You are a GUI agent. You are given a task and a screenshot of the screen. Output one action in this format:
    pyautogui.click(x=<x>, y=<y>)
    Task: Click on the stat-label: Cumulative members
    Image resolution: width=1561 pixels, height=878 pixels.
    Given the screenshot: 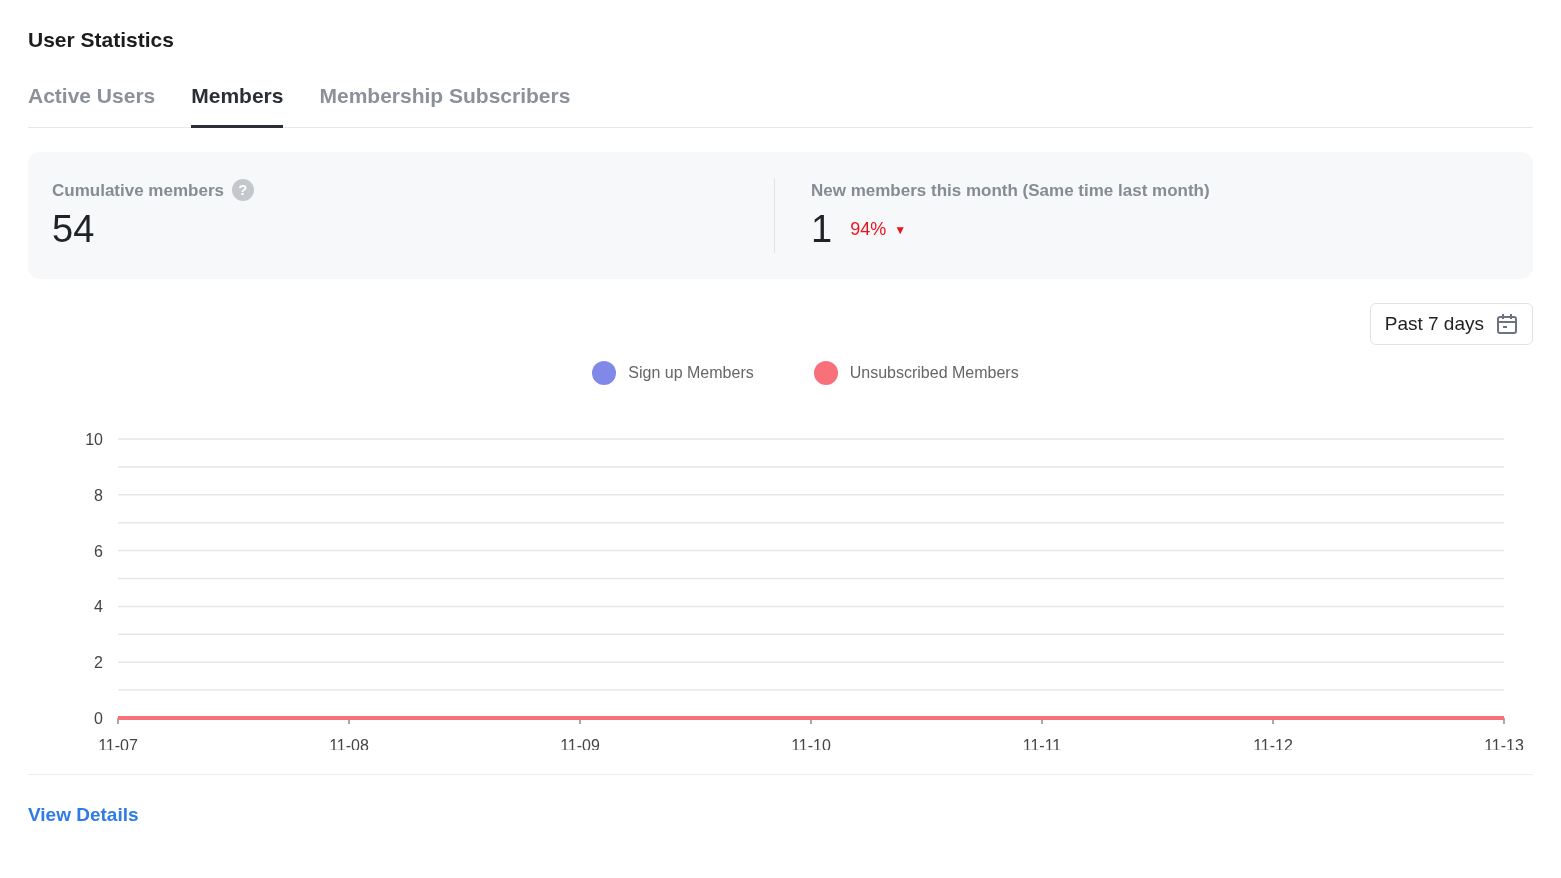 What is the action you would take?
    pyautogui.click(x=138, y=190)
    